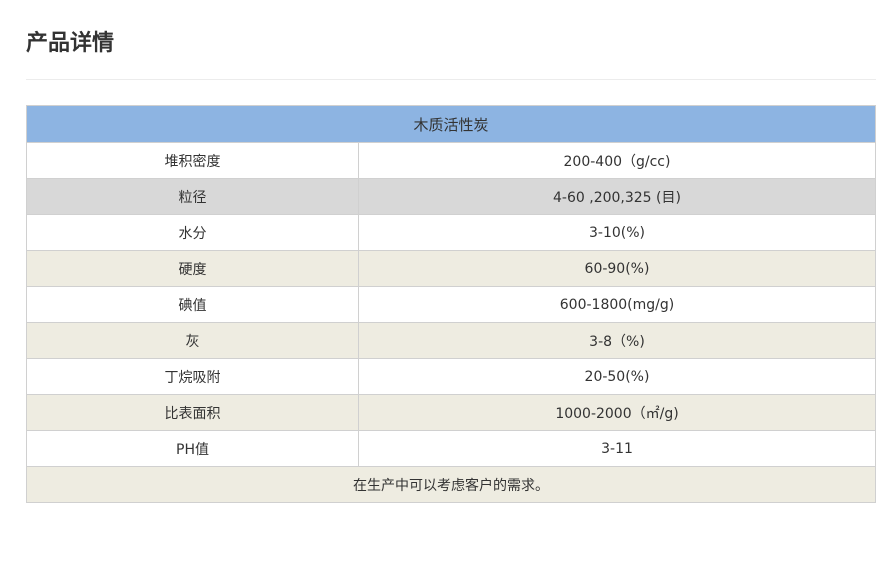 Image resolution: width=889 pixels, height=563 pixels. What do you see at coordinates (192, 160) in the screenshot?
I see `spec-label: 堆积密度` at bounding box center [192, 160].